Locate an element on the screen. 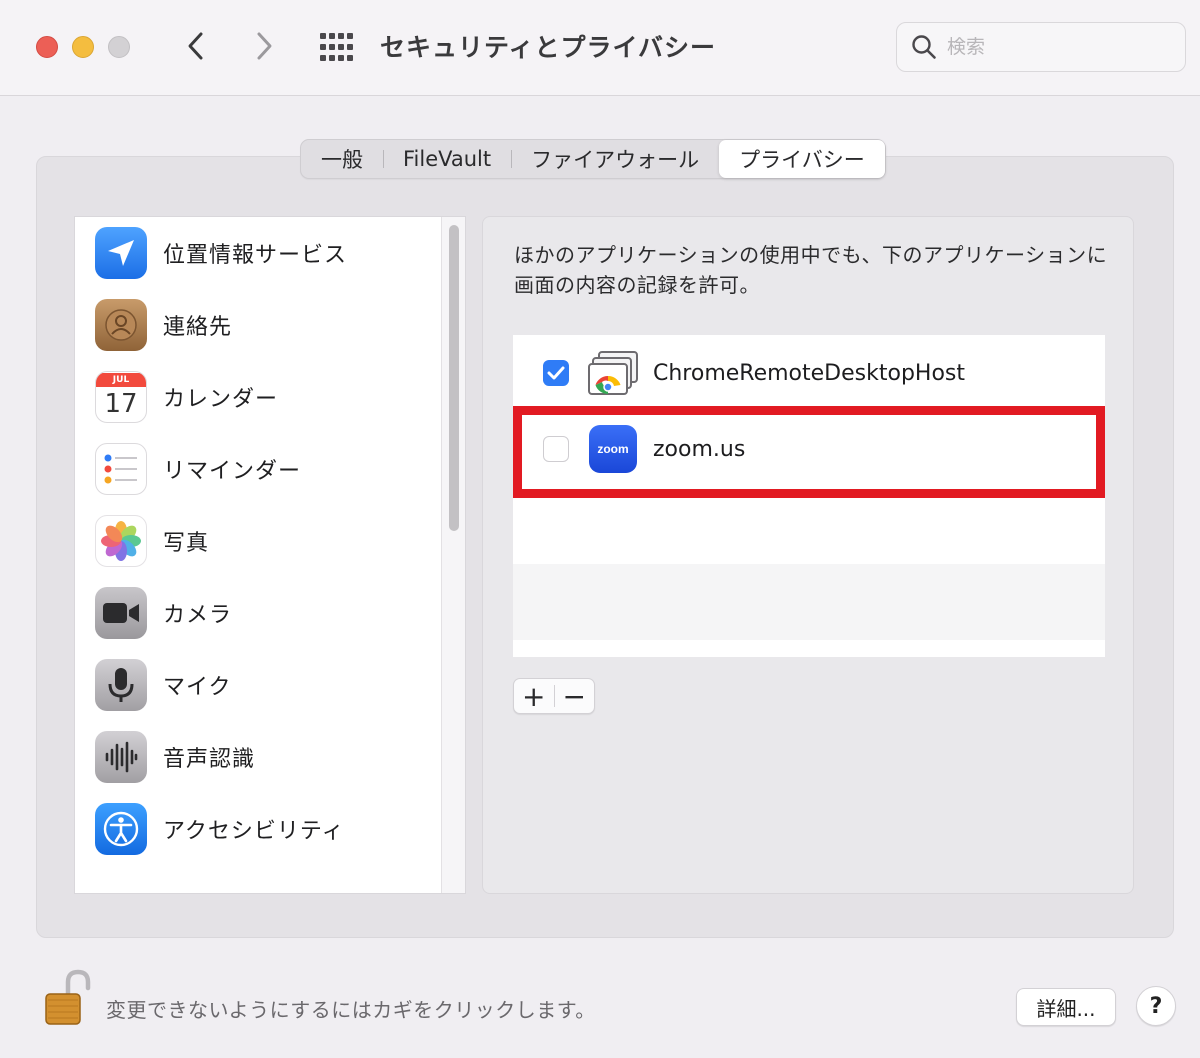  search-icon is located at coordinates (924, 47).